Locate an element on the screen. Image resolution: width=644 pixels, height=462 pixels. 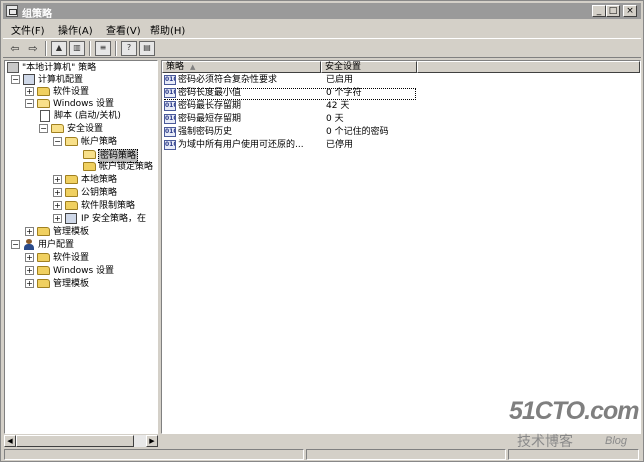
column-header-policy: 策略 ▲ is located at coordinates (241, 67).